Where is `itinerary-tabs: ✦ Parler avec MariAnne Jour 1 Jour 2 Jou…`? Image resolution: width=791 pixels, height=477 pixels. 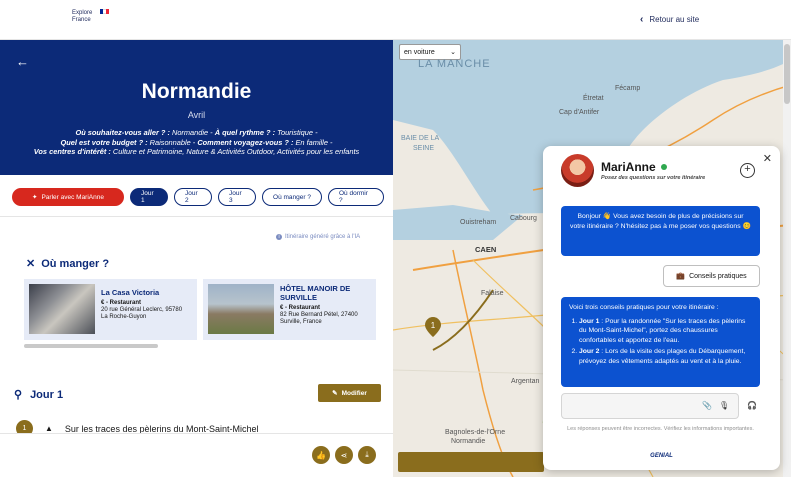 itinerary-tabs: ✦ Parler avec MariAnne Jour 1 Jour 2 Jou… is located at coordinates (198, 197).